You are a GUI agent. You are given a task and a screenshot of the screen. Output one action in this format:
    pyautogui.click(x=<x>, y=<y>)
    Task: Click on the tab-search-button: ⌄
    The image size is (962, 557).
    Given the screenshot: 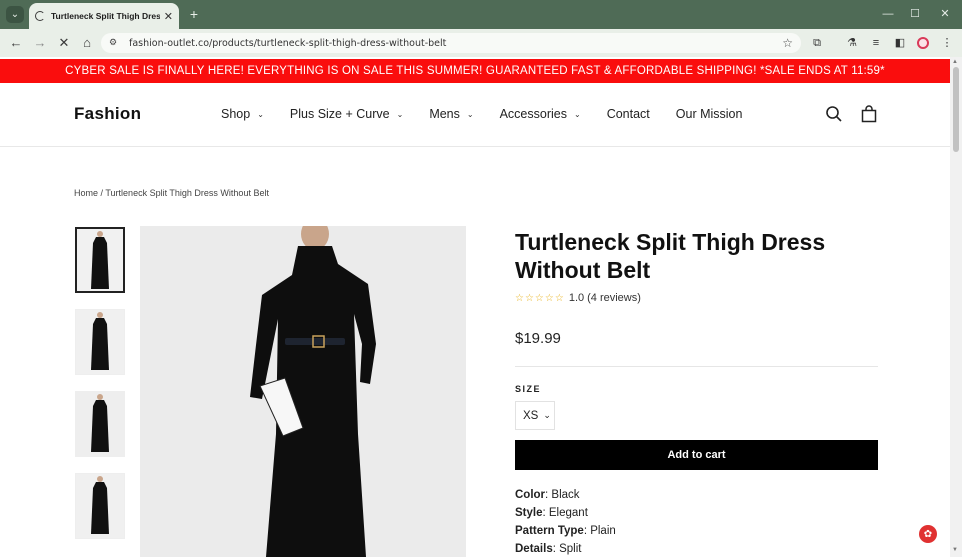 What is the action you would take?
    pyautogui.click(x=15, y=14)
    